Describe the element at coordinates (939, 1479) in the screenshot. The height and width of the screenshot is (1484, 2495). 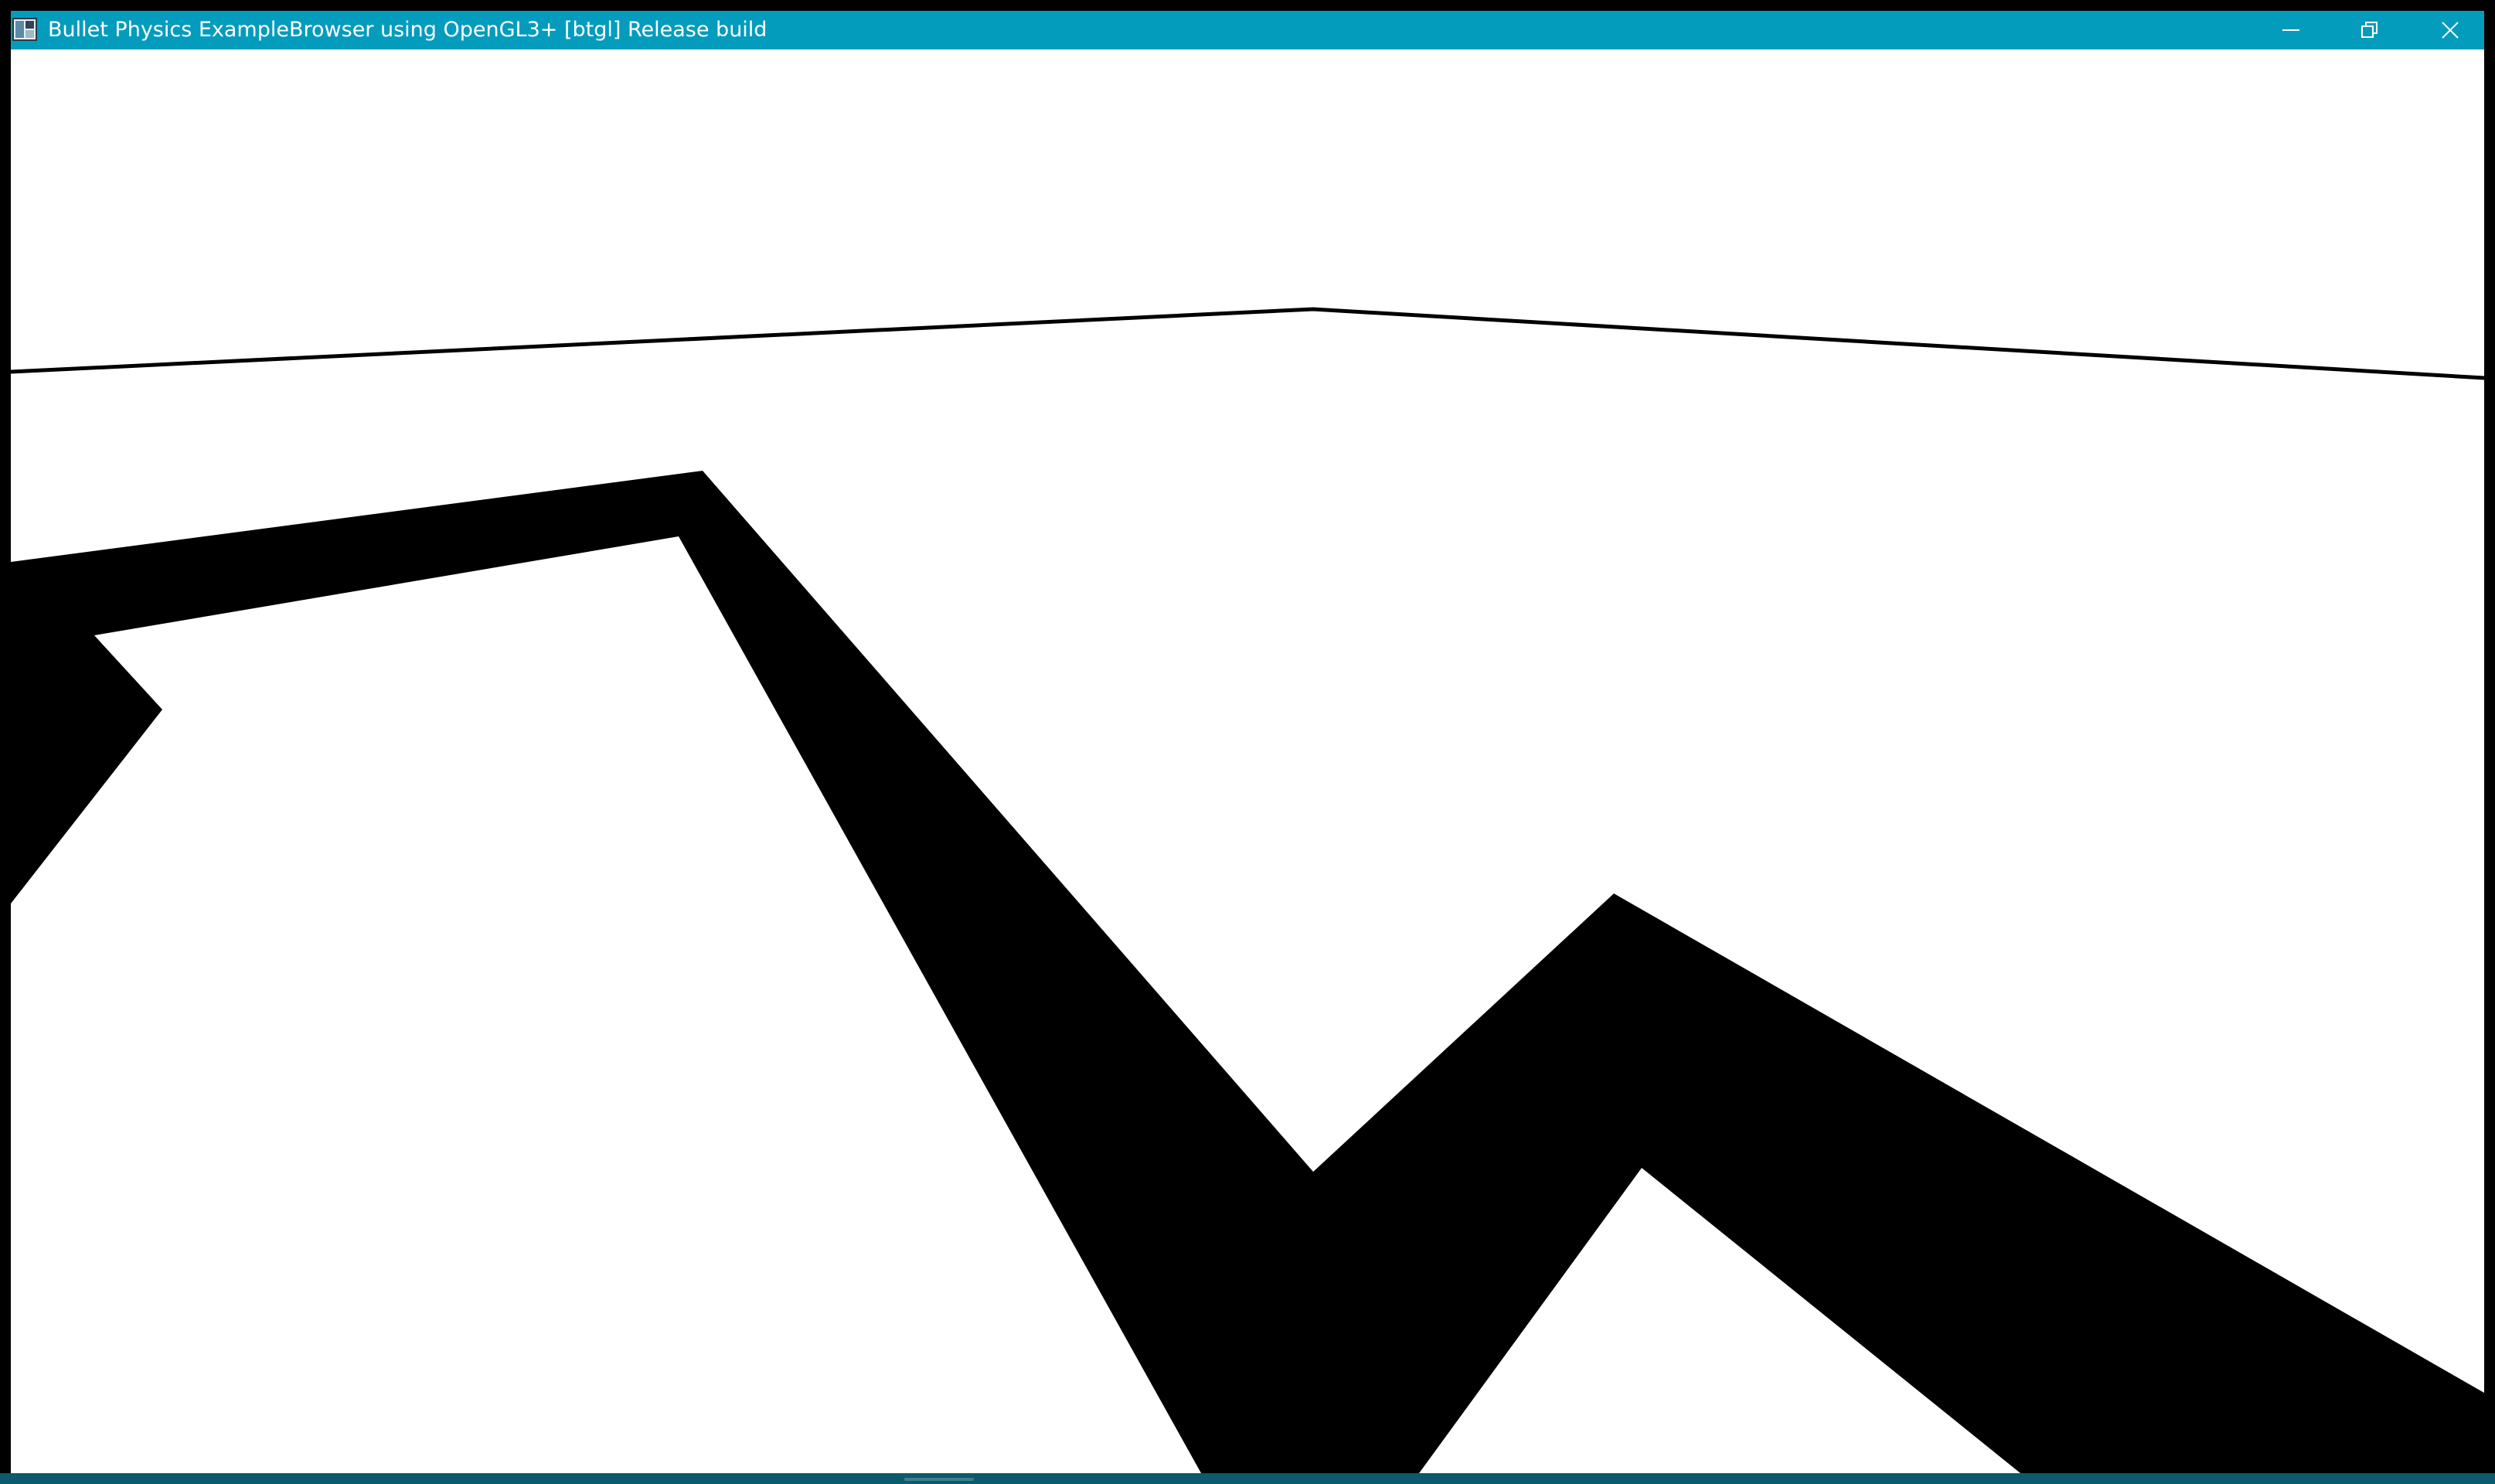
I see `taskbar-handle` at that location.